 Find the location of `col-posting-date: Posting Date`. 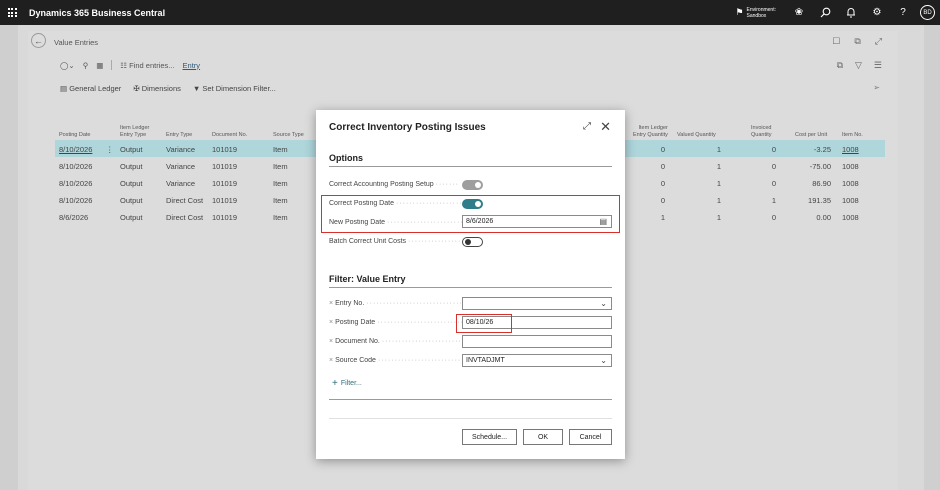

col-posting-date: Posting Date is located at coordinates (75, 135).